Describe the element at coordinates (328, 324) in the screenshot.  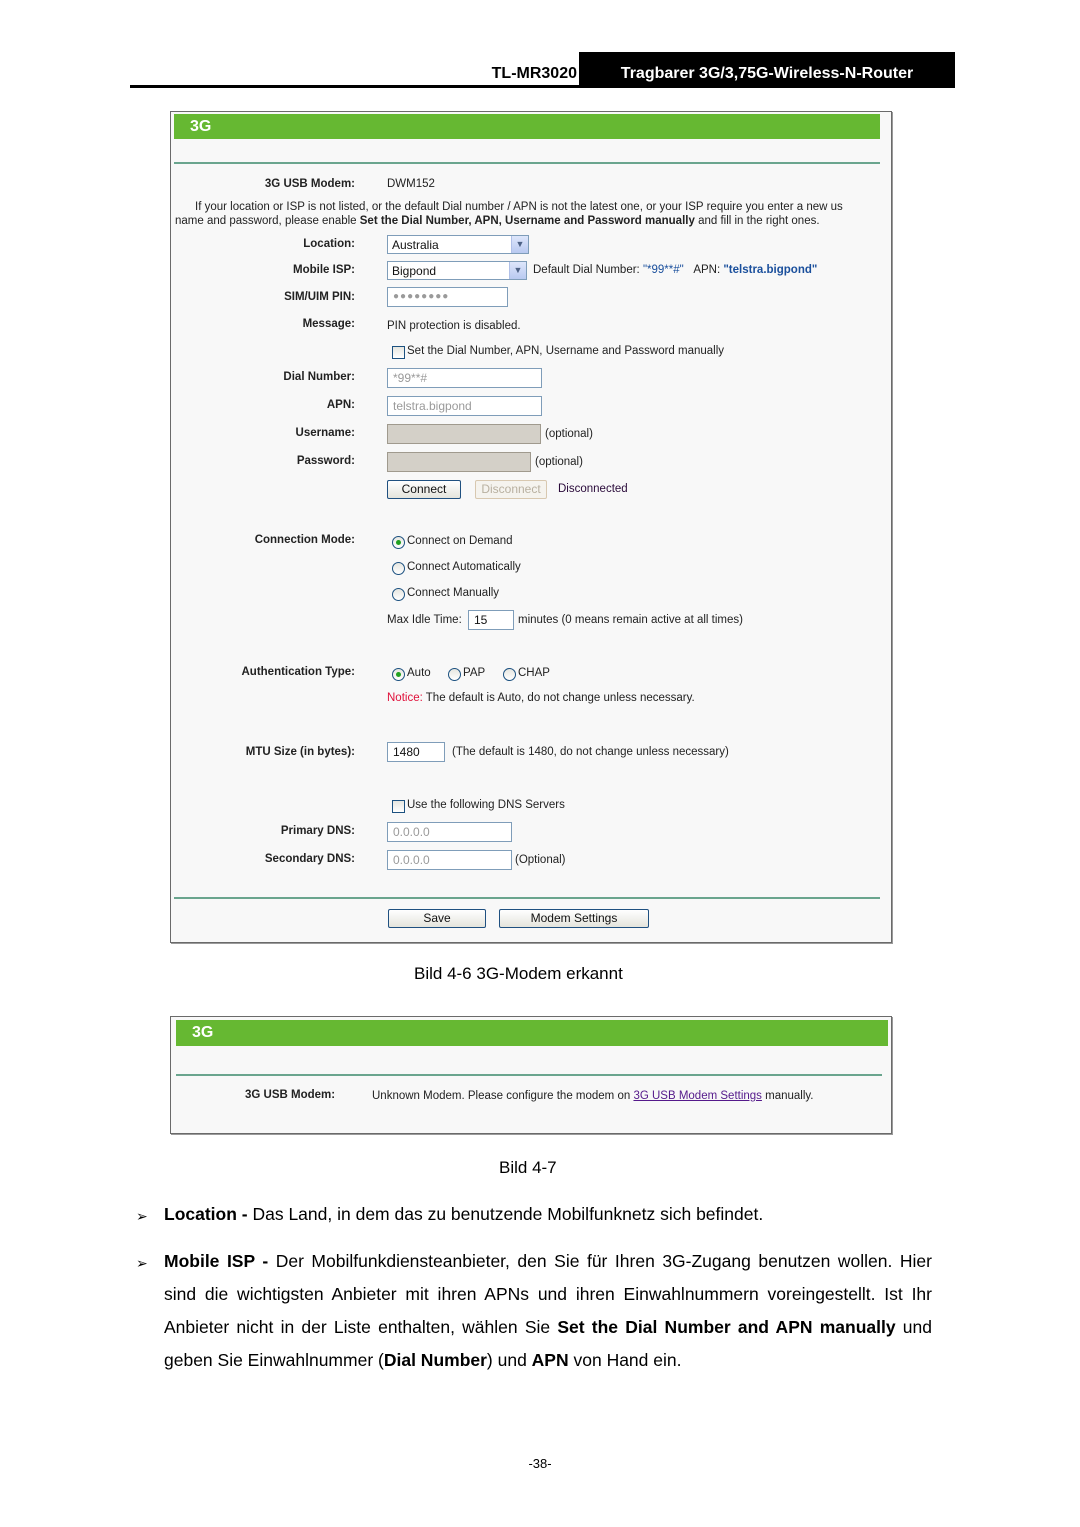
I see `message-label: Message:` at that location.